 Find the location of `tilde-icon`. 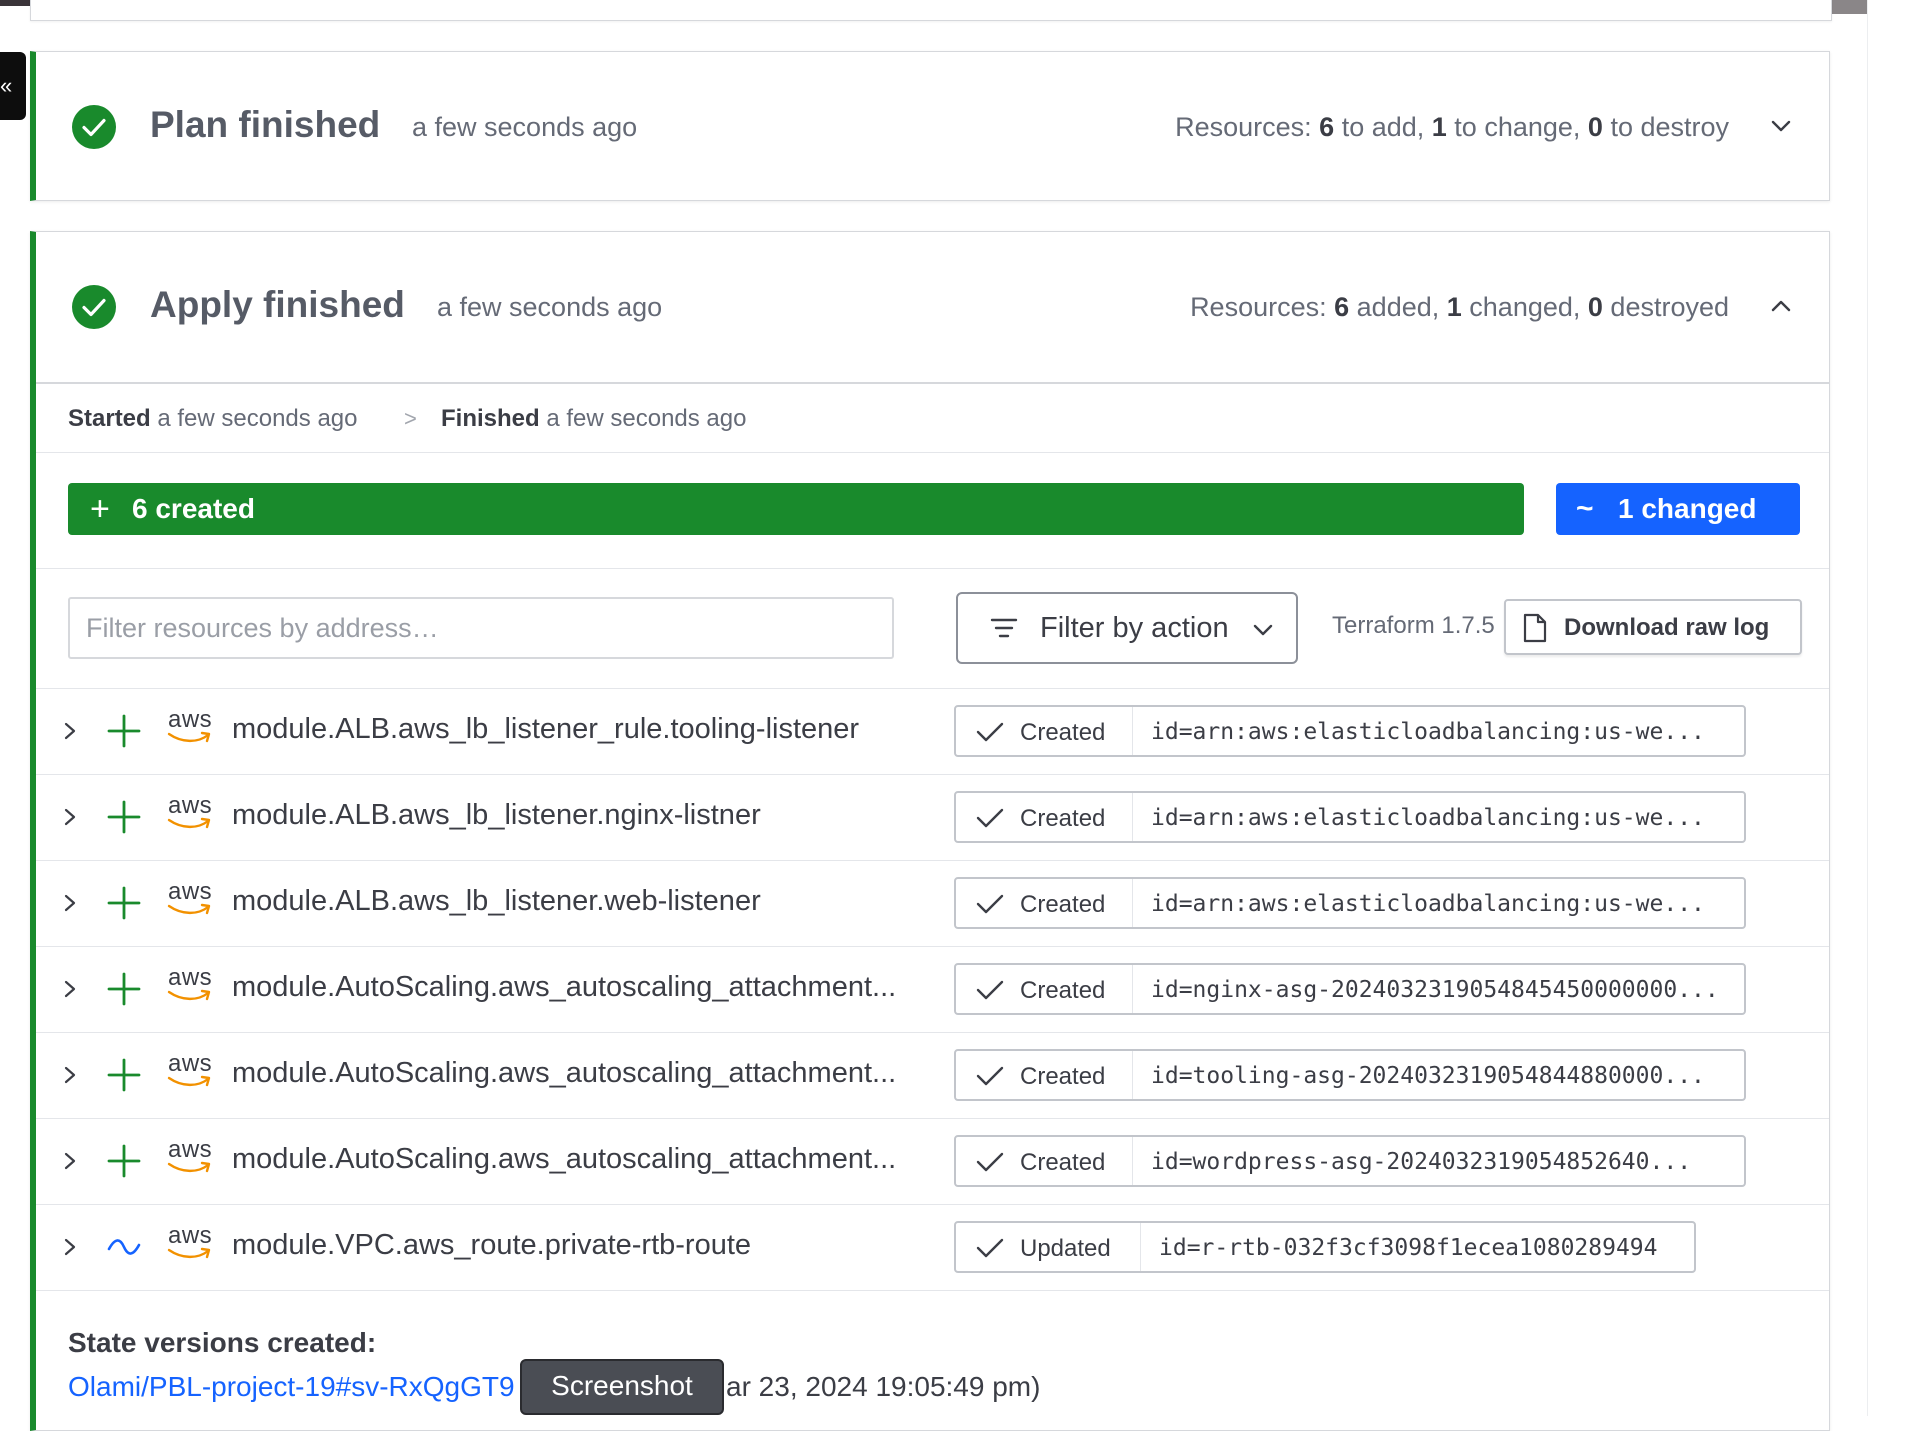

tilde-icon is located at coordinates (124, 1247).